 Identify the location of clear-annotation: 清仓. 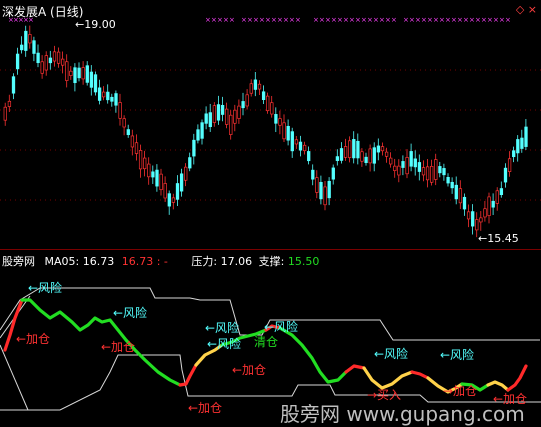
(266, 342).